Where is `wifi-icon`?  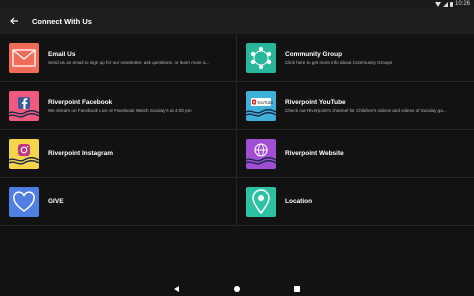 wifi-icon is located at coordinates (437, 4).